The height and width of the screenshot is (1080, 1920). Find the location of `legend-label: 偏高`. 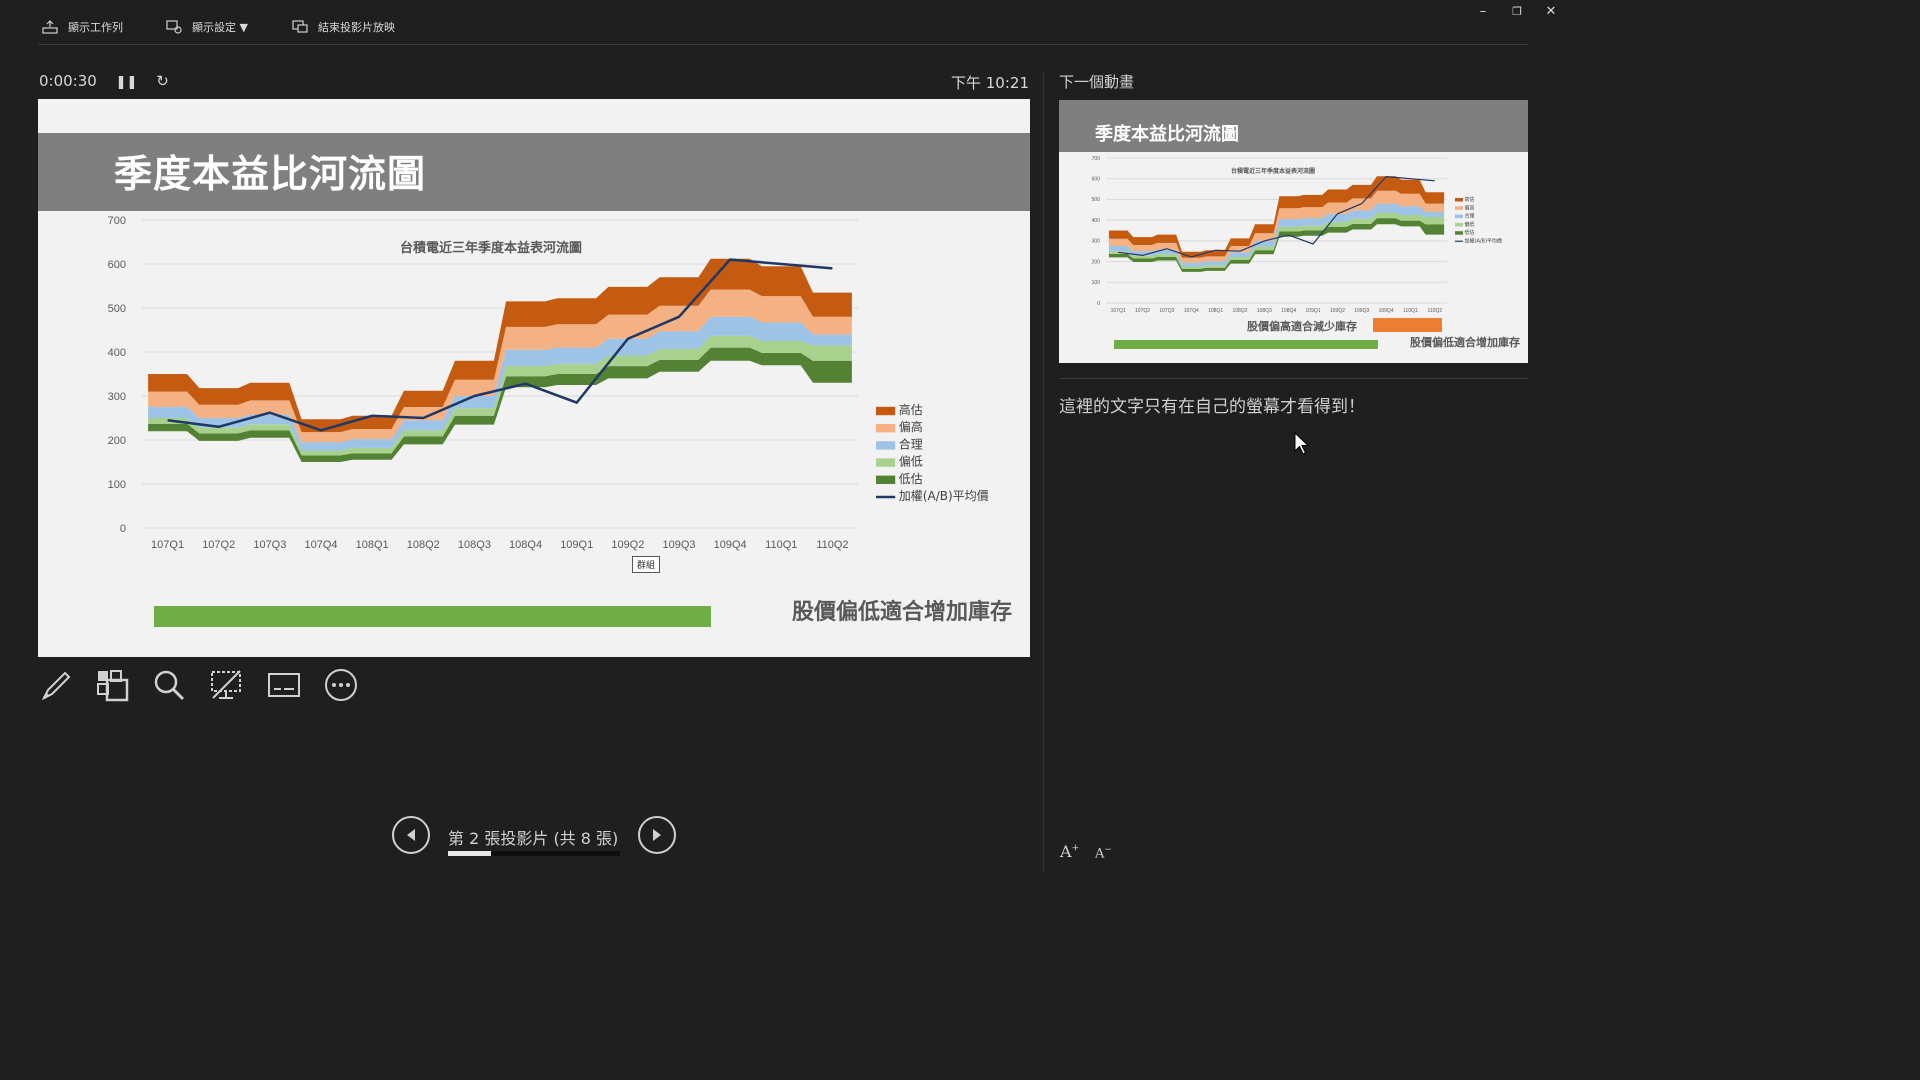

legend-label: 偏高 is located at coordinates (1470, 207).